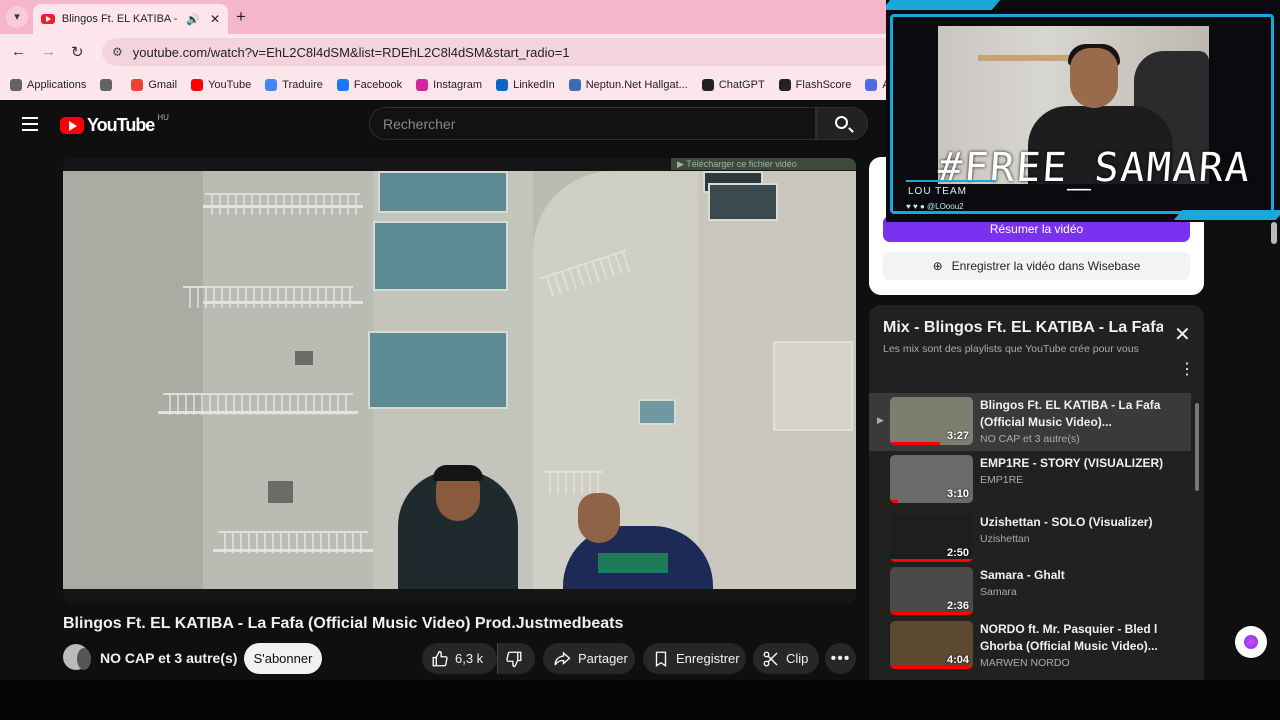 The height and width of the screenshot is (720, 1280). What do you see at coordinates (1197, 447) in the screenshot?
I see `mix-scroll-thumb` at bounding box center [1197, 447].